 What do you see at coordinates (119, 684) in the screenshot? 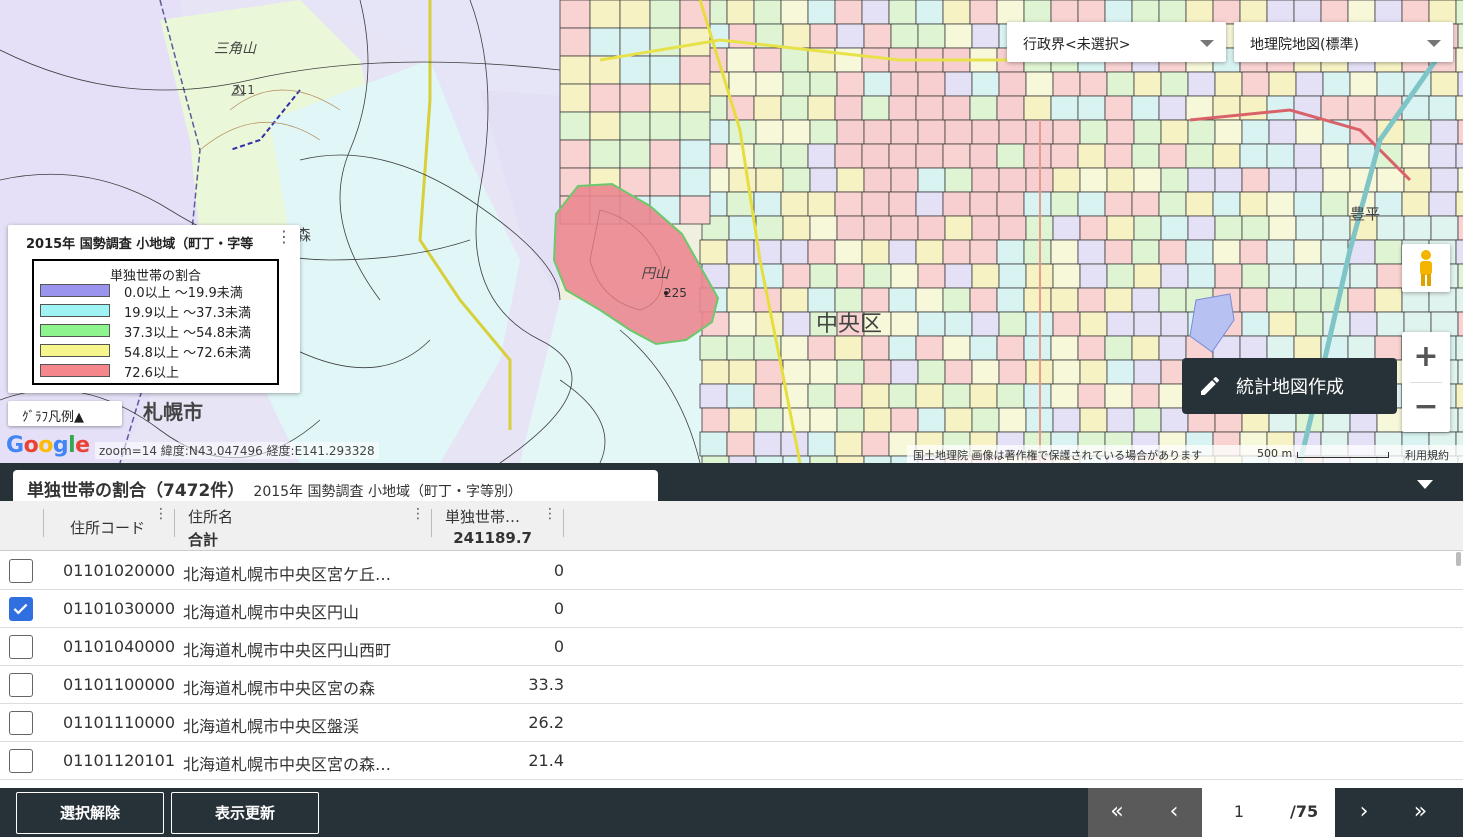
I see `row-code: 01101100000` at bounding box center [119, 684].